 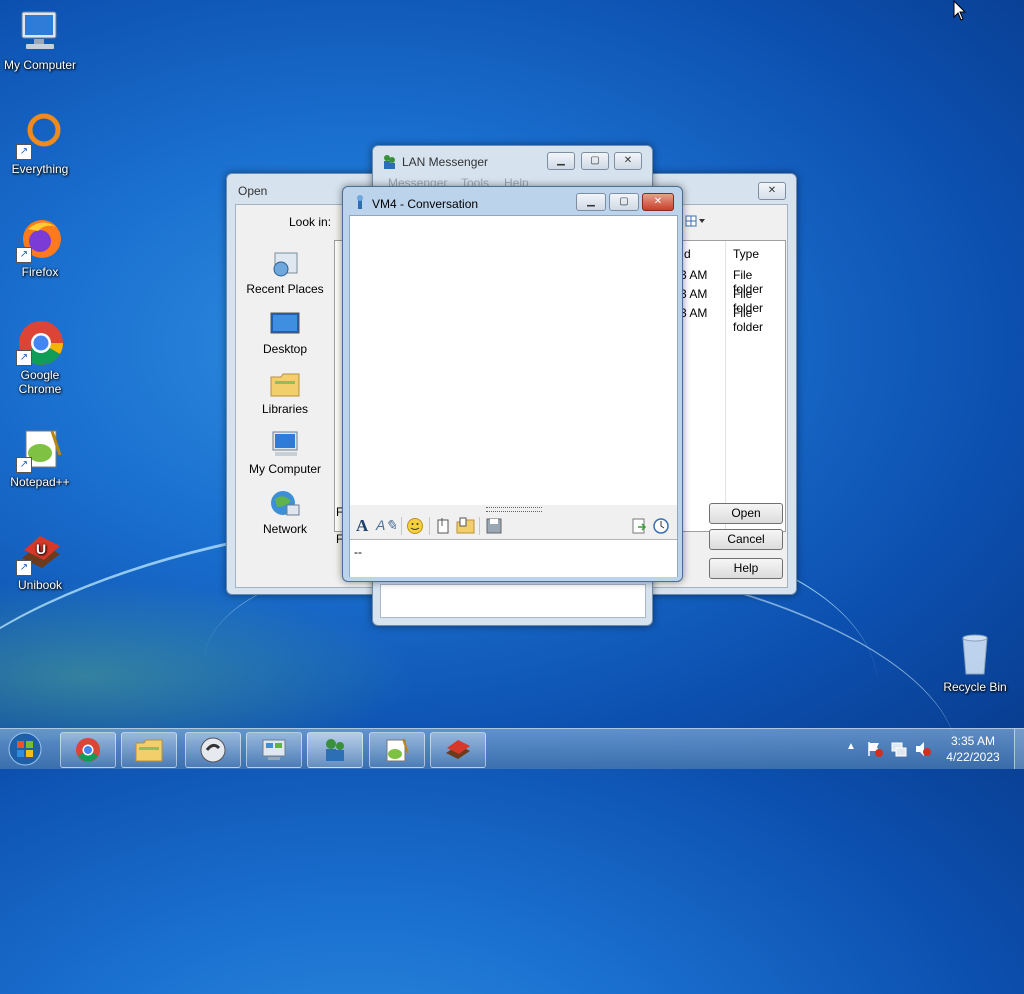 I want to click on place-recent-places: Recent Places, so click(x=285, y=272).